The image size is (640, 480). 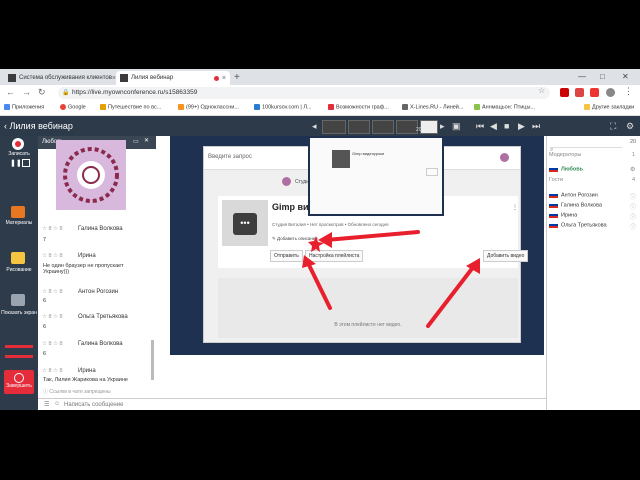 What do you see at coordinates (19, 386) in the screenshot?
I see `end-label: Завершить` at bounding box center [19, 386].